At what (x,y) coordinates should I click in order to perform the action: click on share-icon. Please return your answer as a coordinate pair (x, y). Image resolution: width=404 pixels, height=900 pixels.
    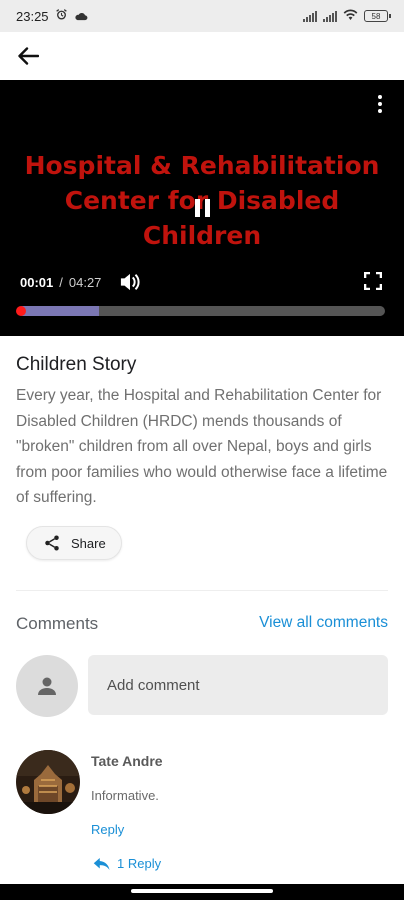
    Looking at the image, I should click on (52, 543).